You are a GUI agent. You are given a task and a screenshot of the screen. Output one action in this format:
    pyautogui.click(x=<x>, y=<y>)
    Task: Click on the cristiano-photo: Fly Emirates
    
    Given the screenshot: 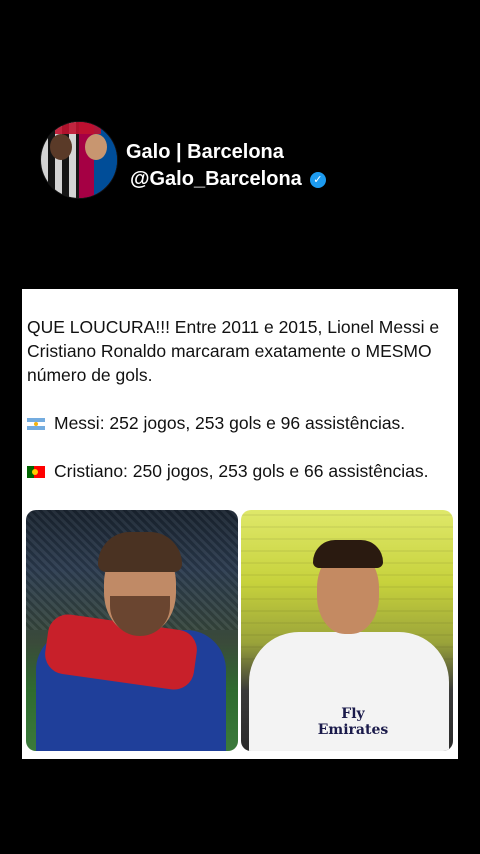 What is the action you would take?
    pyautogui.click(x=347, y=630)
    